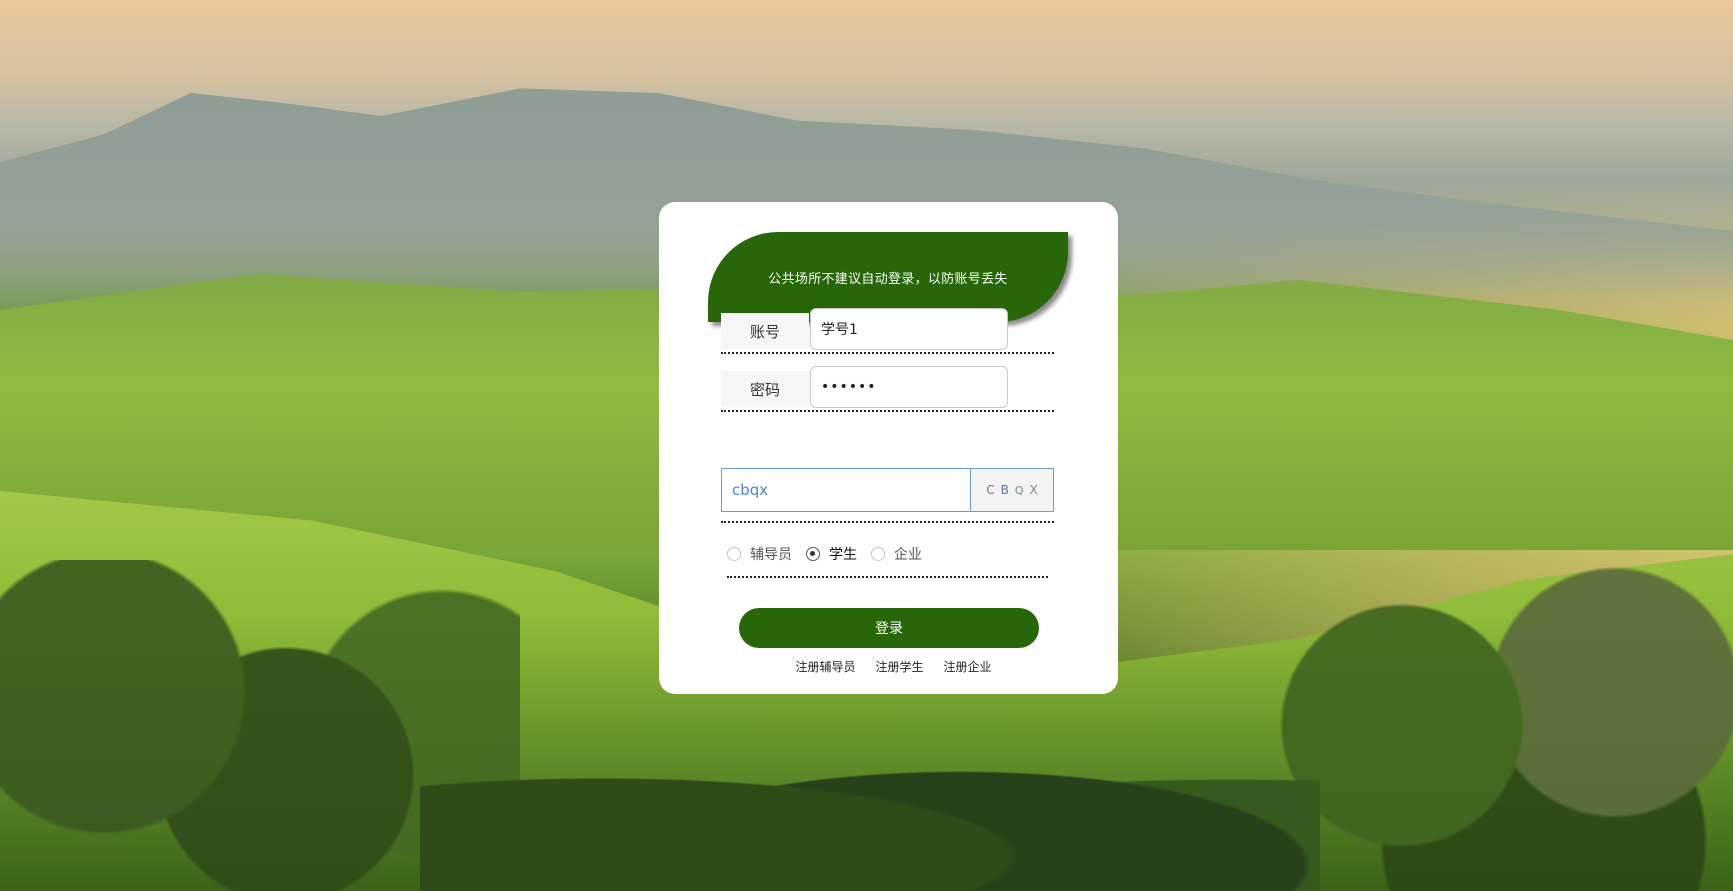  Describe the element at coordinates (825, 666) in the screenshot. I see `register-counselor-link: 注册辅导员` at that location.